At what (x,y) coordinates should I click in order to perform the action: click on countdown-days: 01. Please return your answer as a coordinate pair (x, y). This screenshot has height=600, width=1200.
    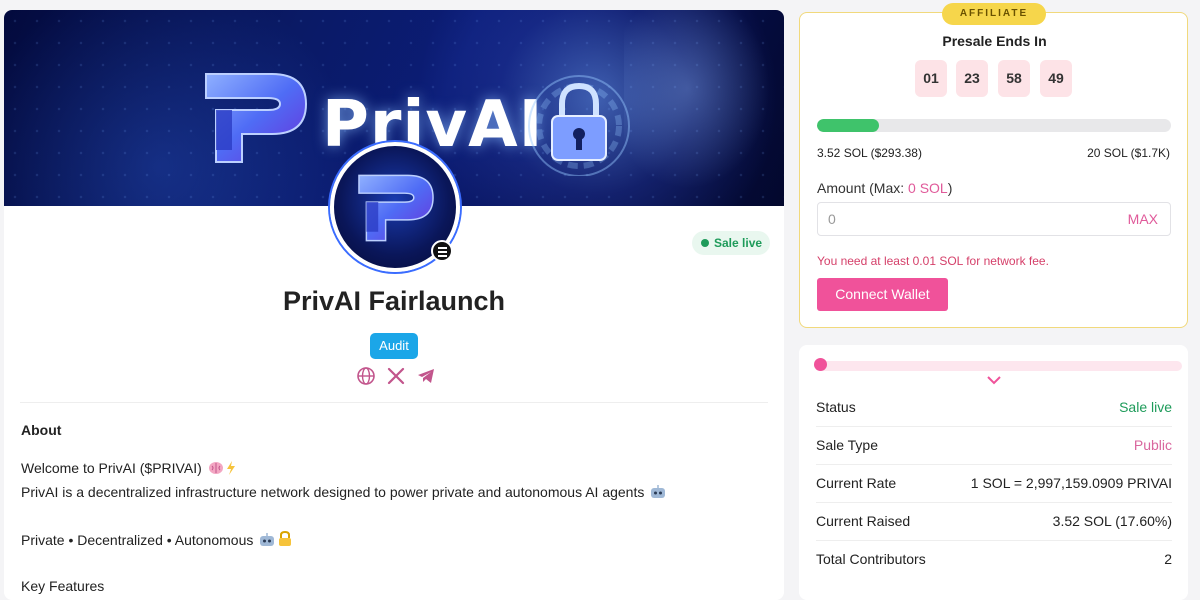
    Looking at the image, I should click on (931, 78).